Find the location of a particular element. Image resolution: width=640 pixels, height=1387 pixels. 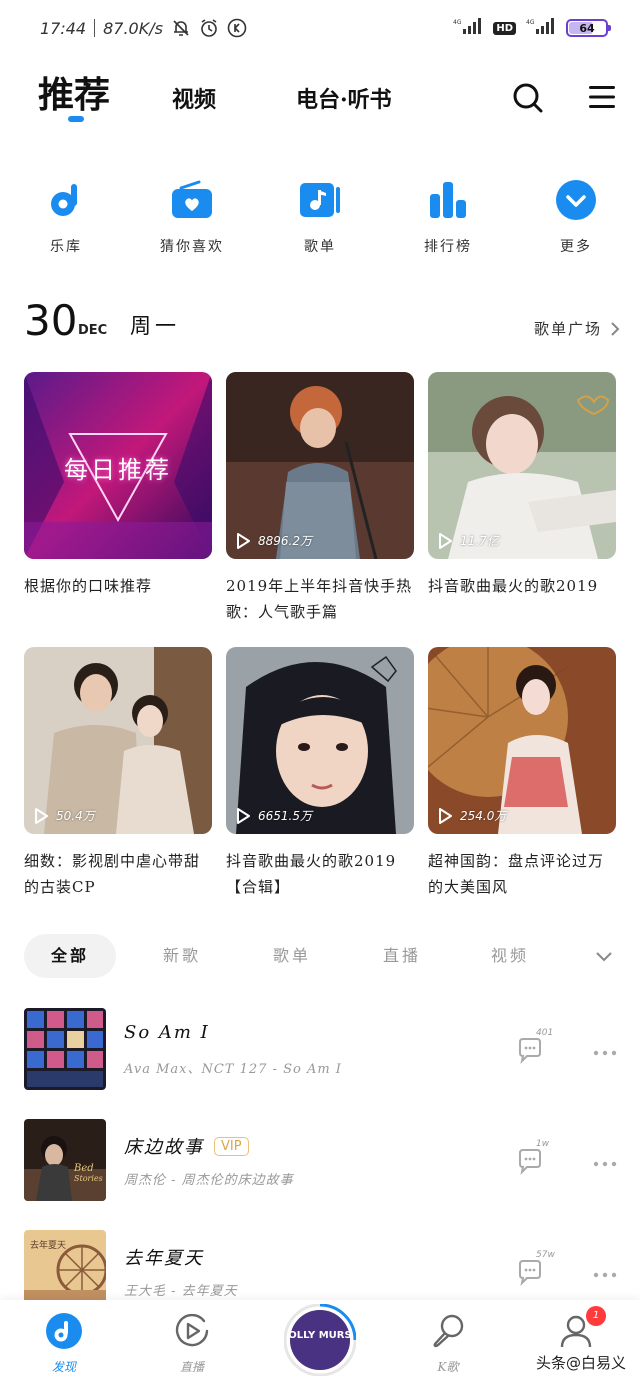

song-list-item: So Am I Ava Max、NCT 127 - So Am I 401 is located at coordinates (324, 1049).